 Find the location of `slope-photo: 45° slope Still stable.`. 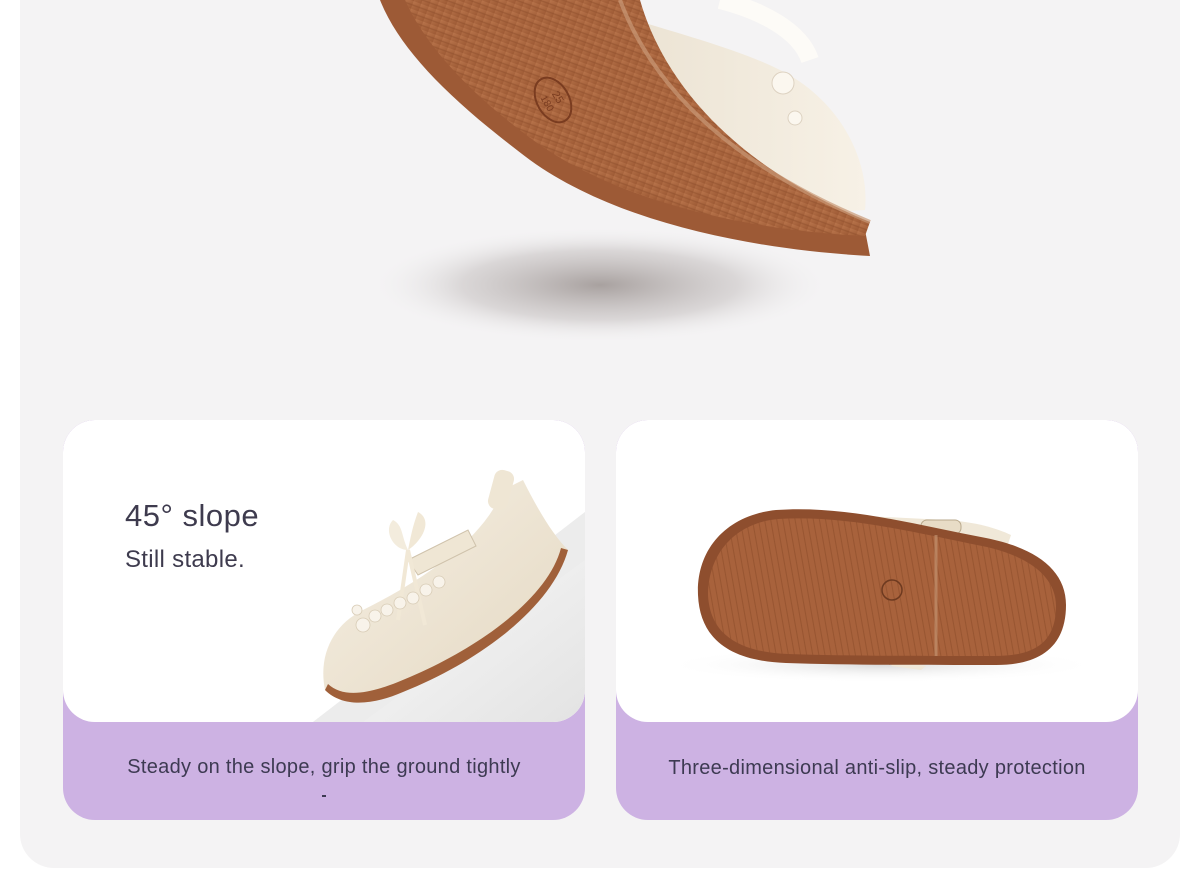

slope-photo: 45° slope Still stable. is located at coordinates (324, 571).